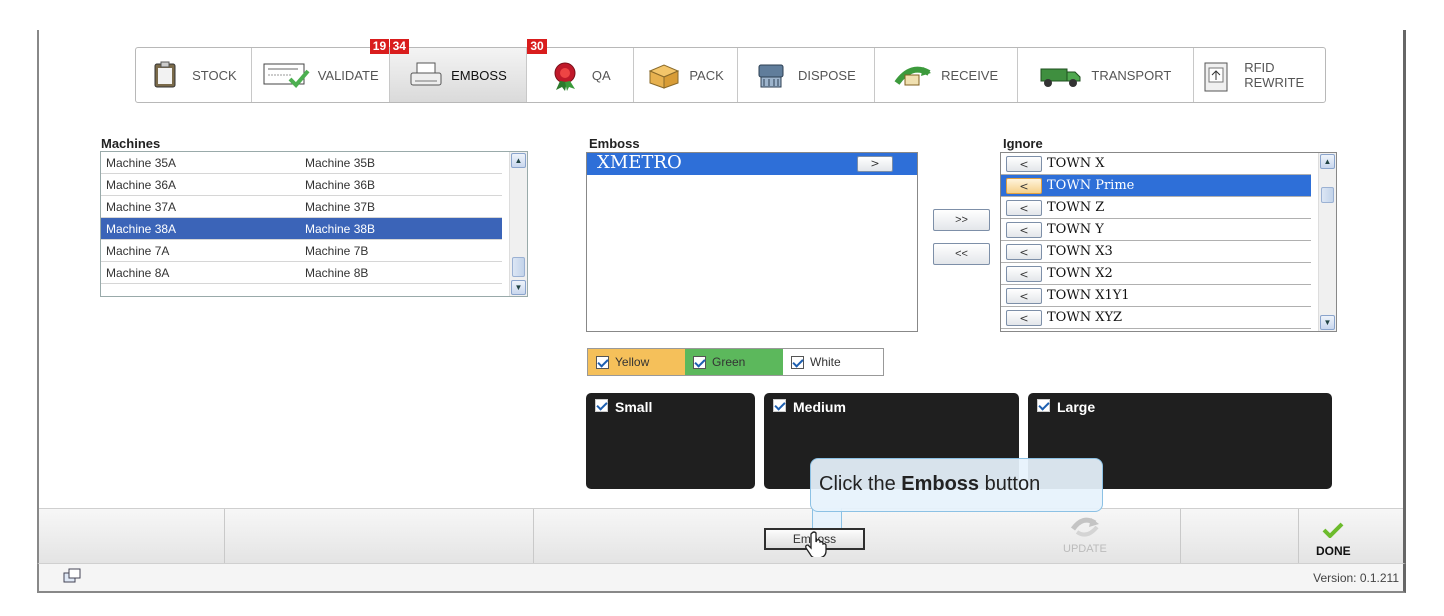  What do you see at coordinates (1156, 318) in the screenshot?
I see `list-item: < TOWN XYZ` at bounding box center [1156, 318].